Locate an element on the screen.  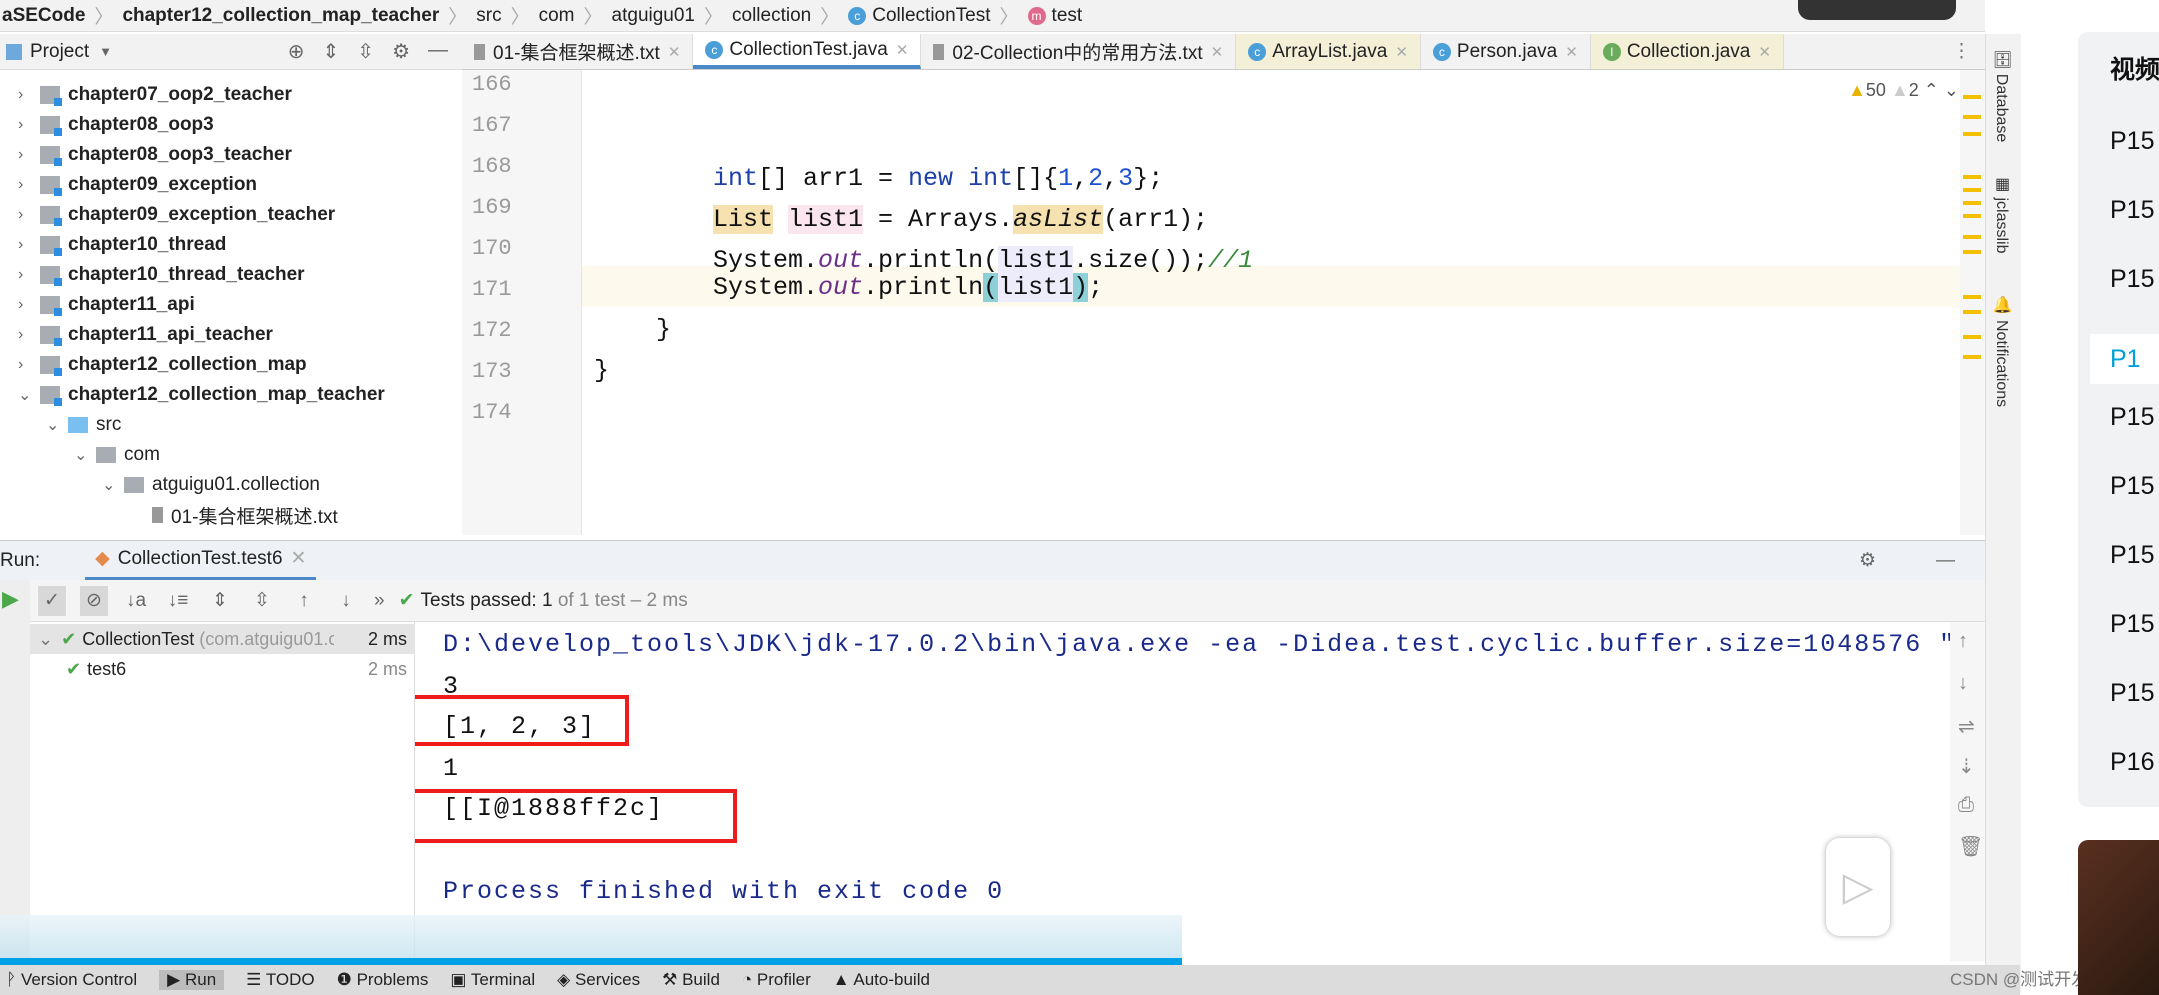
jclasslib-tool: ▦ jclasslib is located at coordinates (2001, 213).